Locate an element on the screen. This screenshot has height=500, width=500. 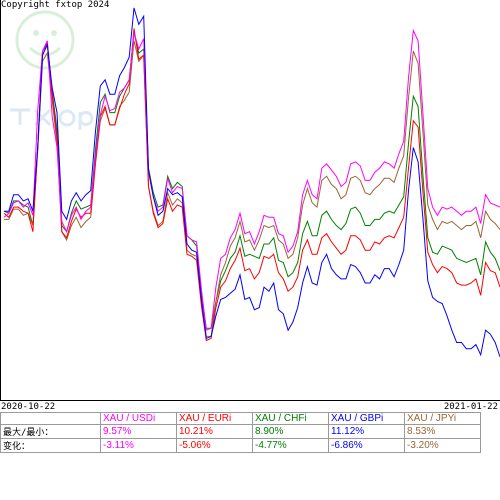
max-eur: 10.21% is located at coordinates (214, 431).